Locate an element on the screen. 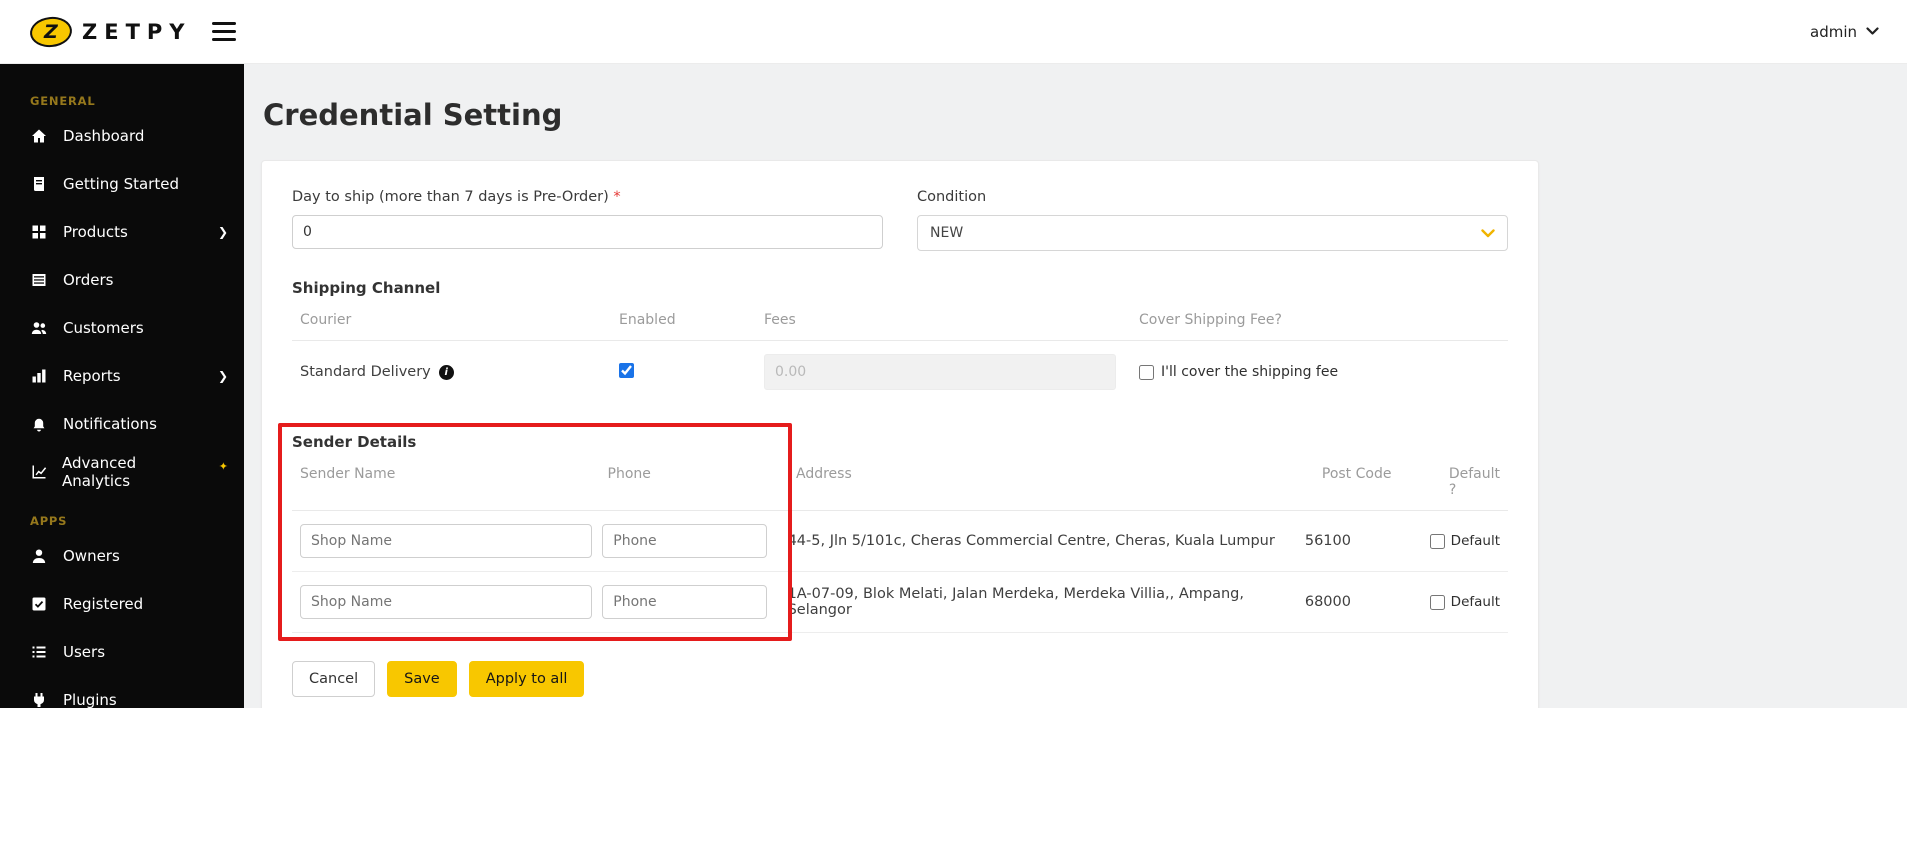  cover-shipping-fee-checkbox is located at coordinates (1146, 372).